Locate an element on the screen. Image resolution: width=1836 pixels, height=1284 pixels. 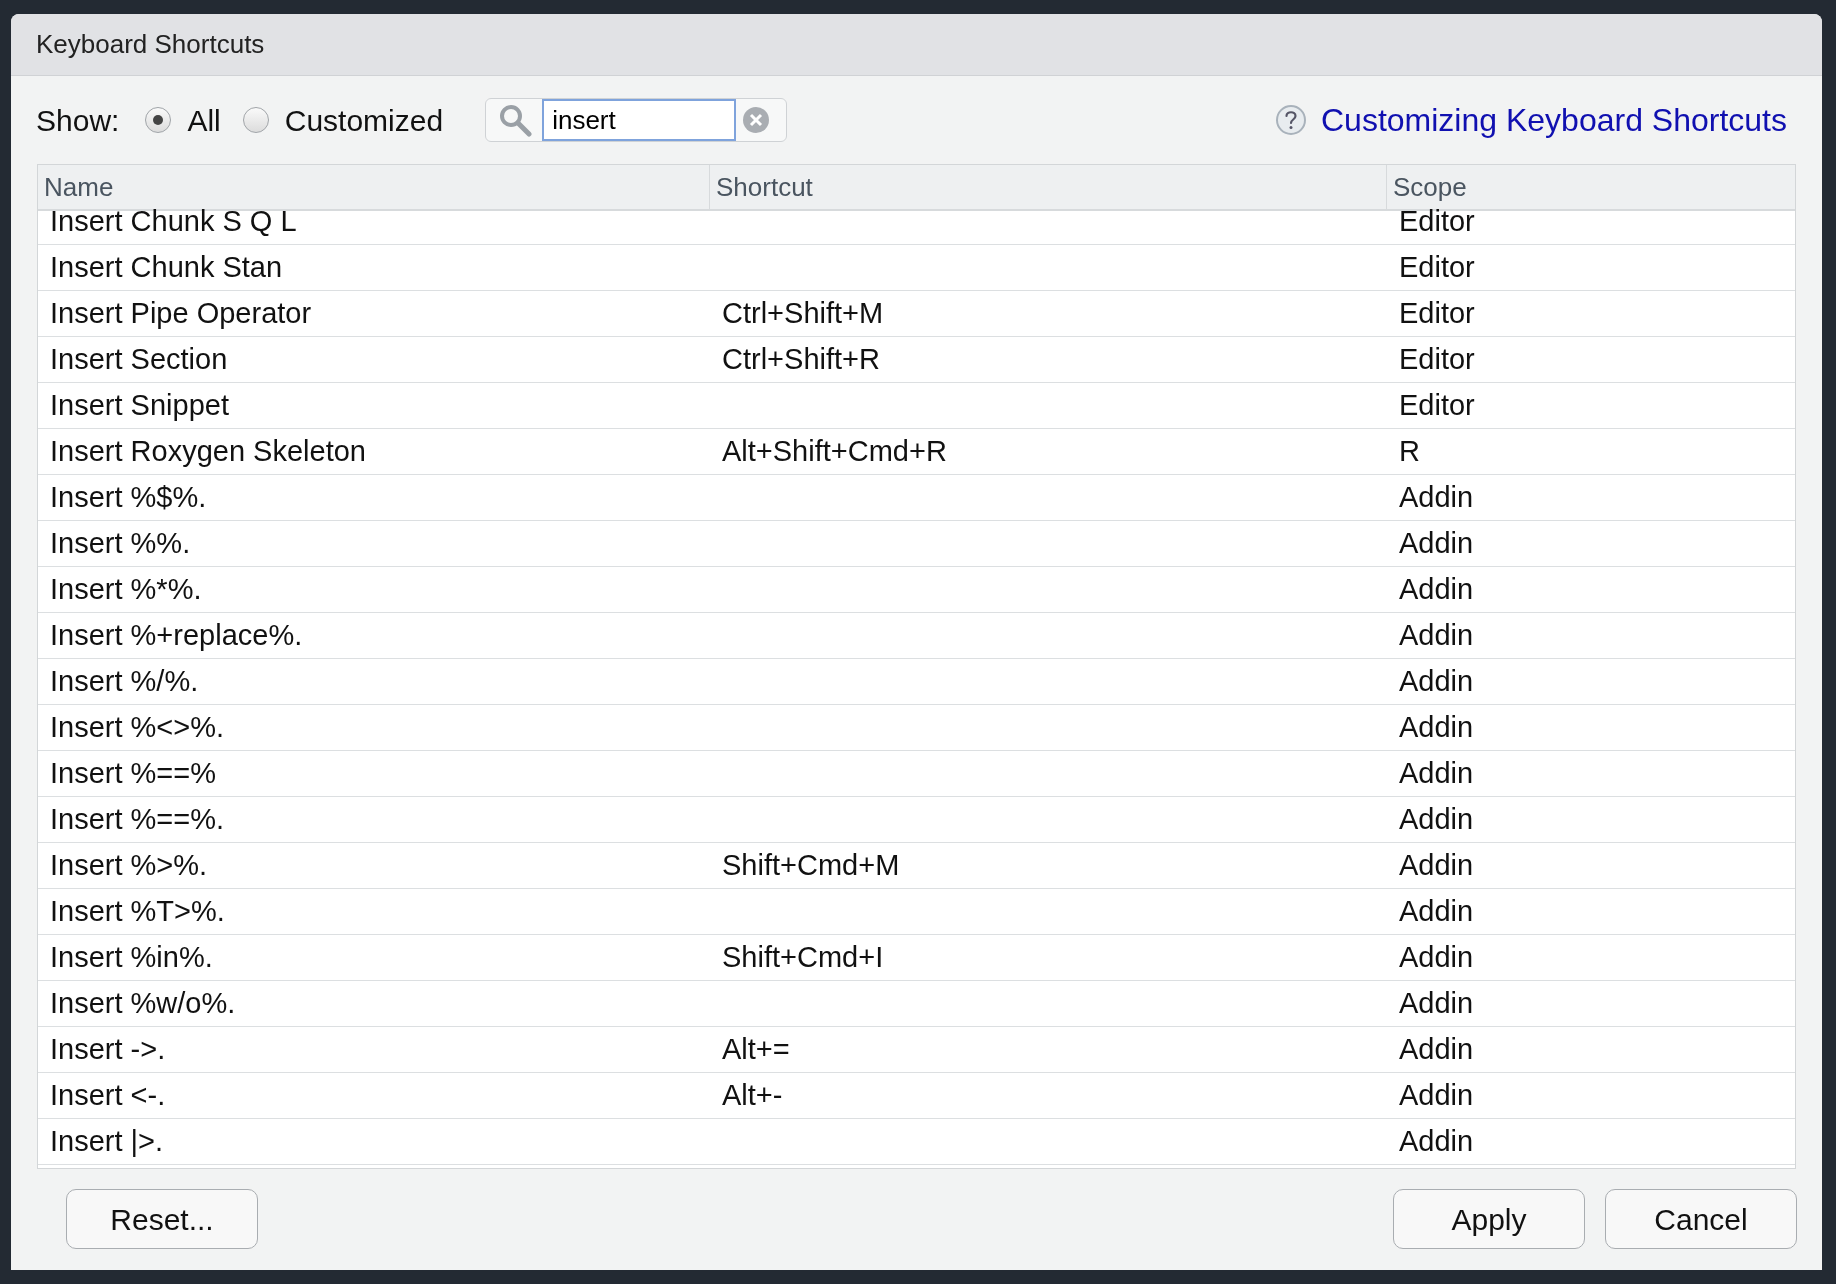
window-title: Keyboard Shortcuts is located at coordinates (150, 44).